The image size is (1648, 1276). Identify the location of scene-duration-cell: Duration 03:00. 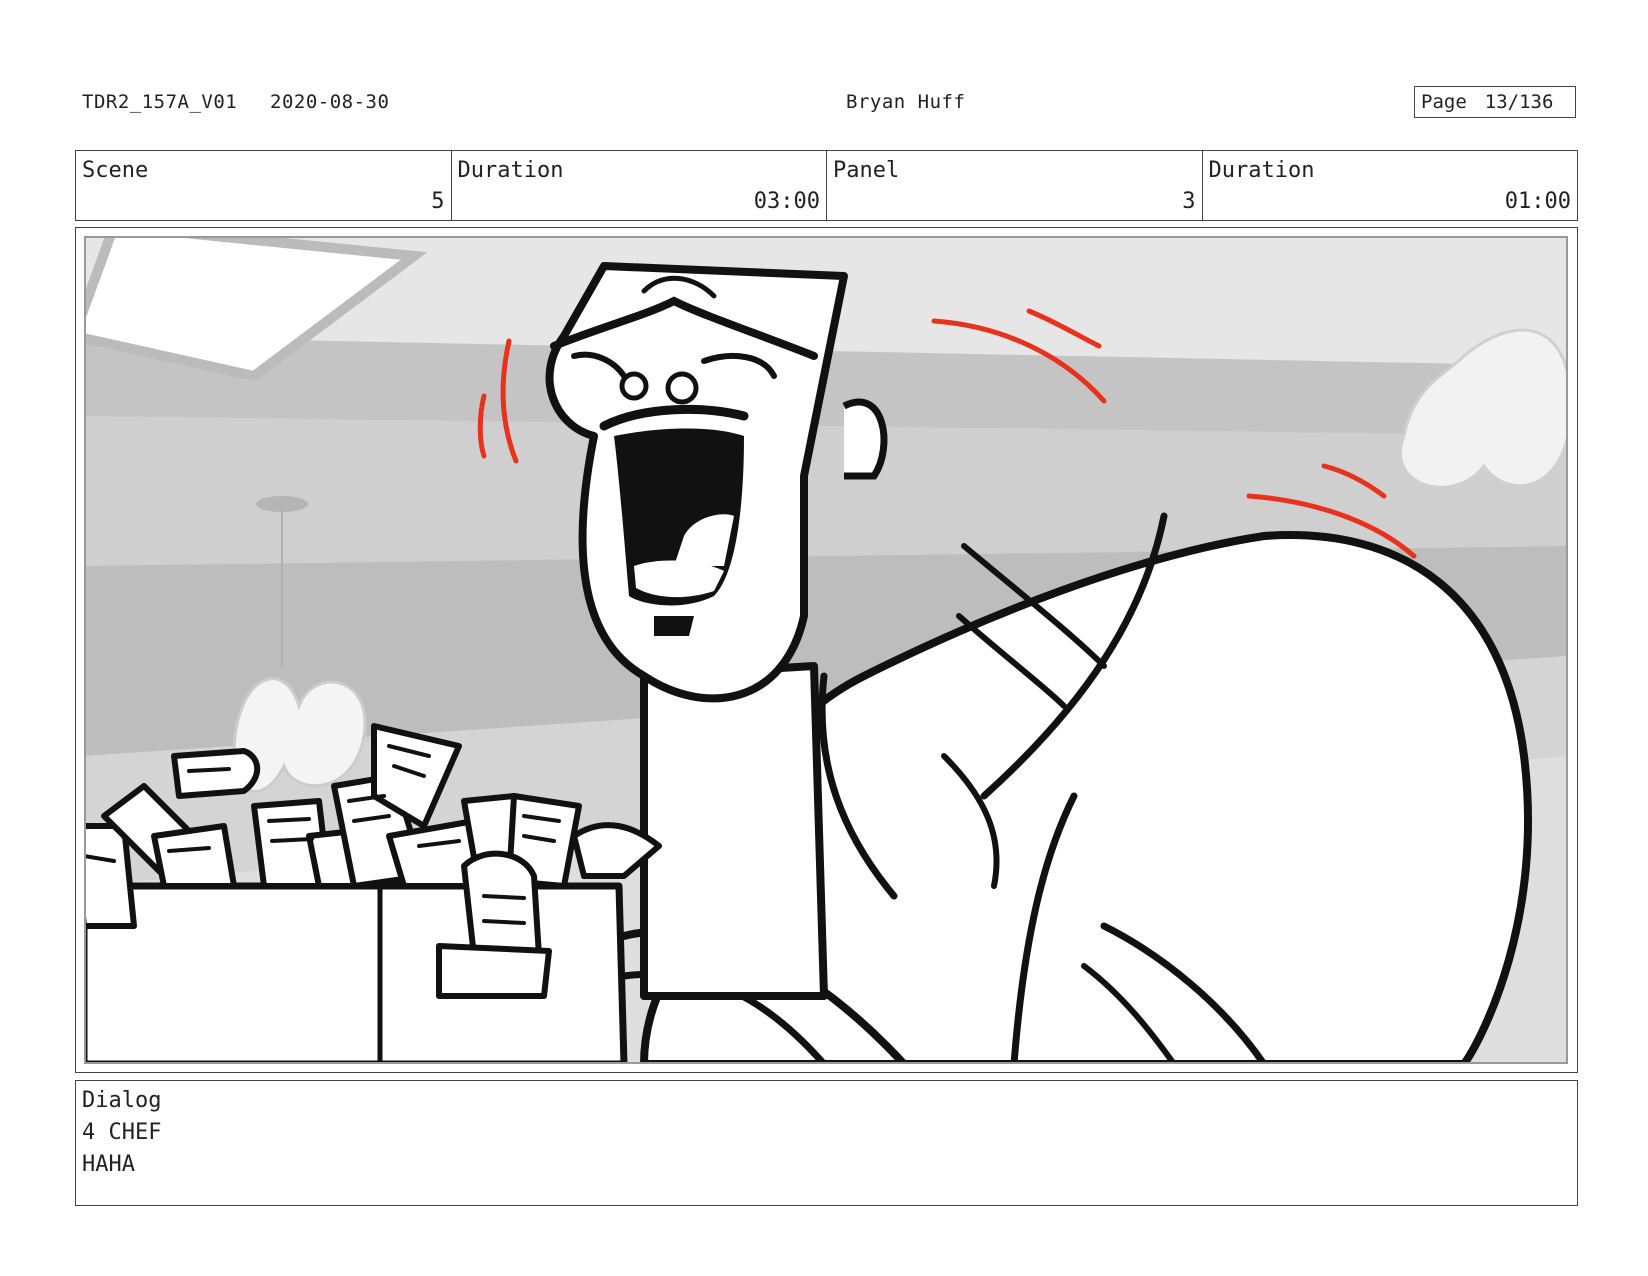
(639, 185).